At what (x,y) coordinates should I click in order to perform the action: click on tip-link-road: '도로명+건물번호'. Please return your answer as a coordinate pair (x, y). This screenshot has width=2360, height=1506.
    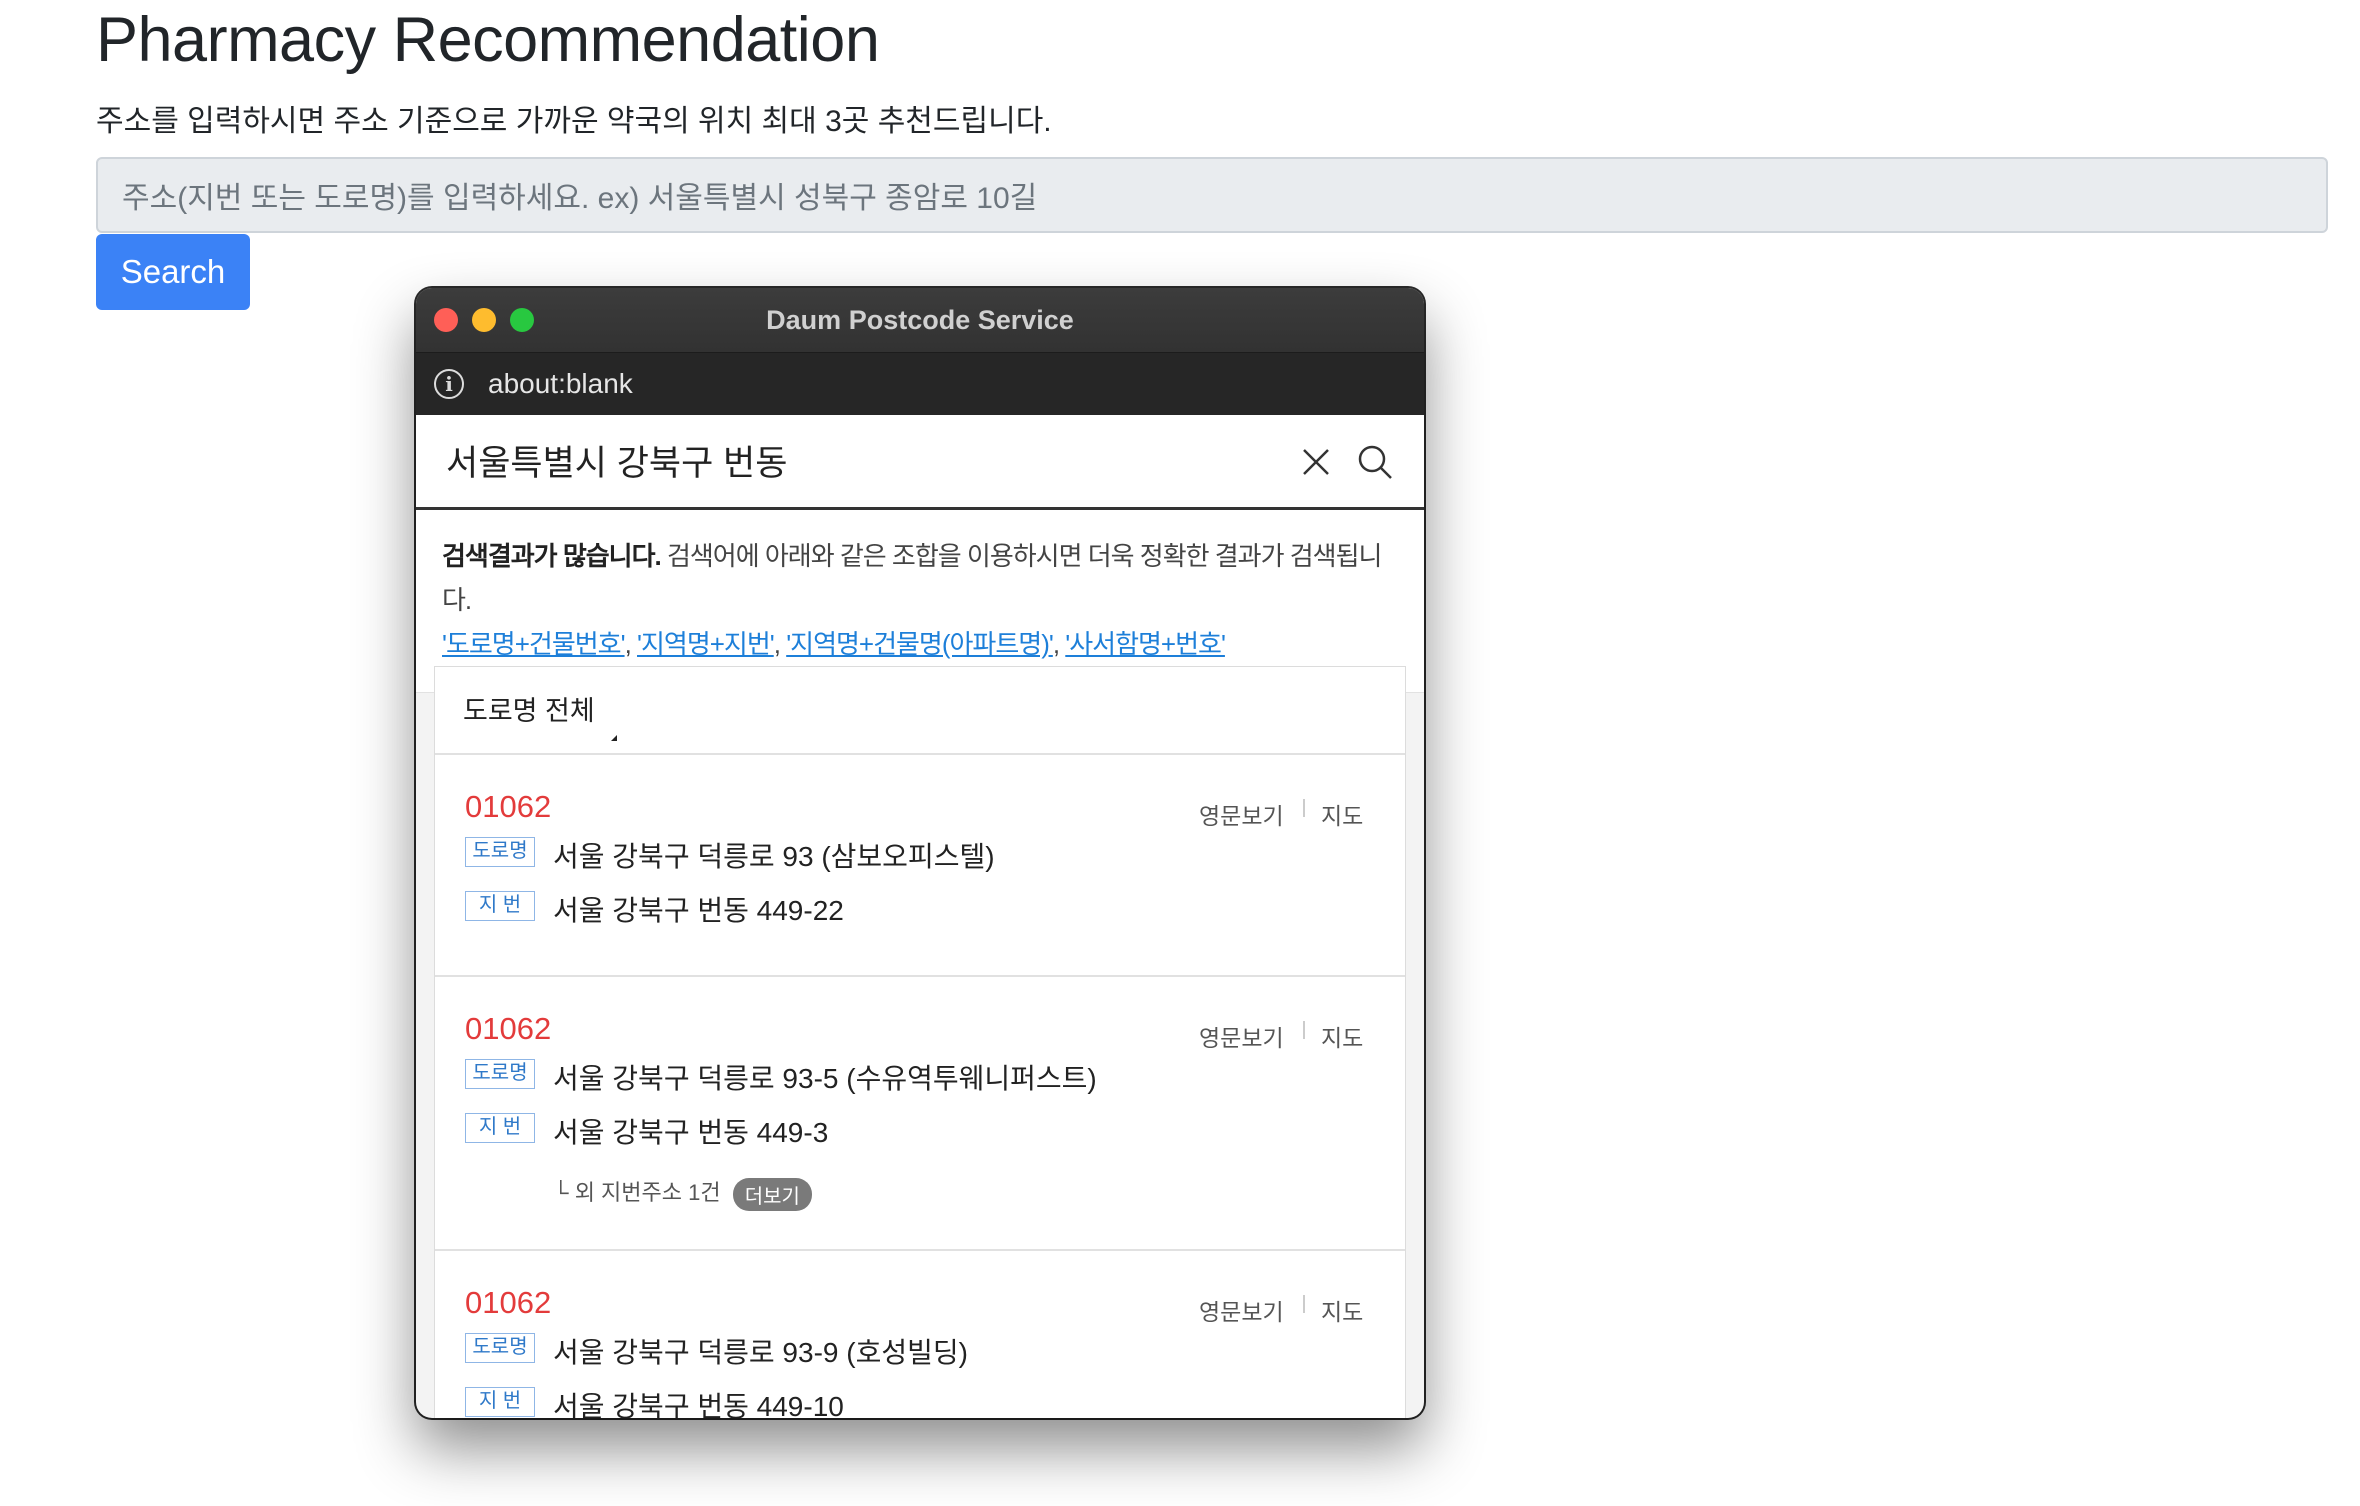
    Looking at the image, I should click on (534, 644).